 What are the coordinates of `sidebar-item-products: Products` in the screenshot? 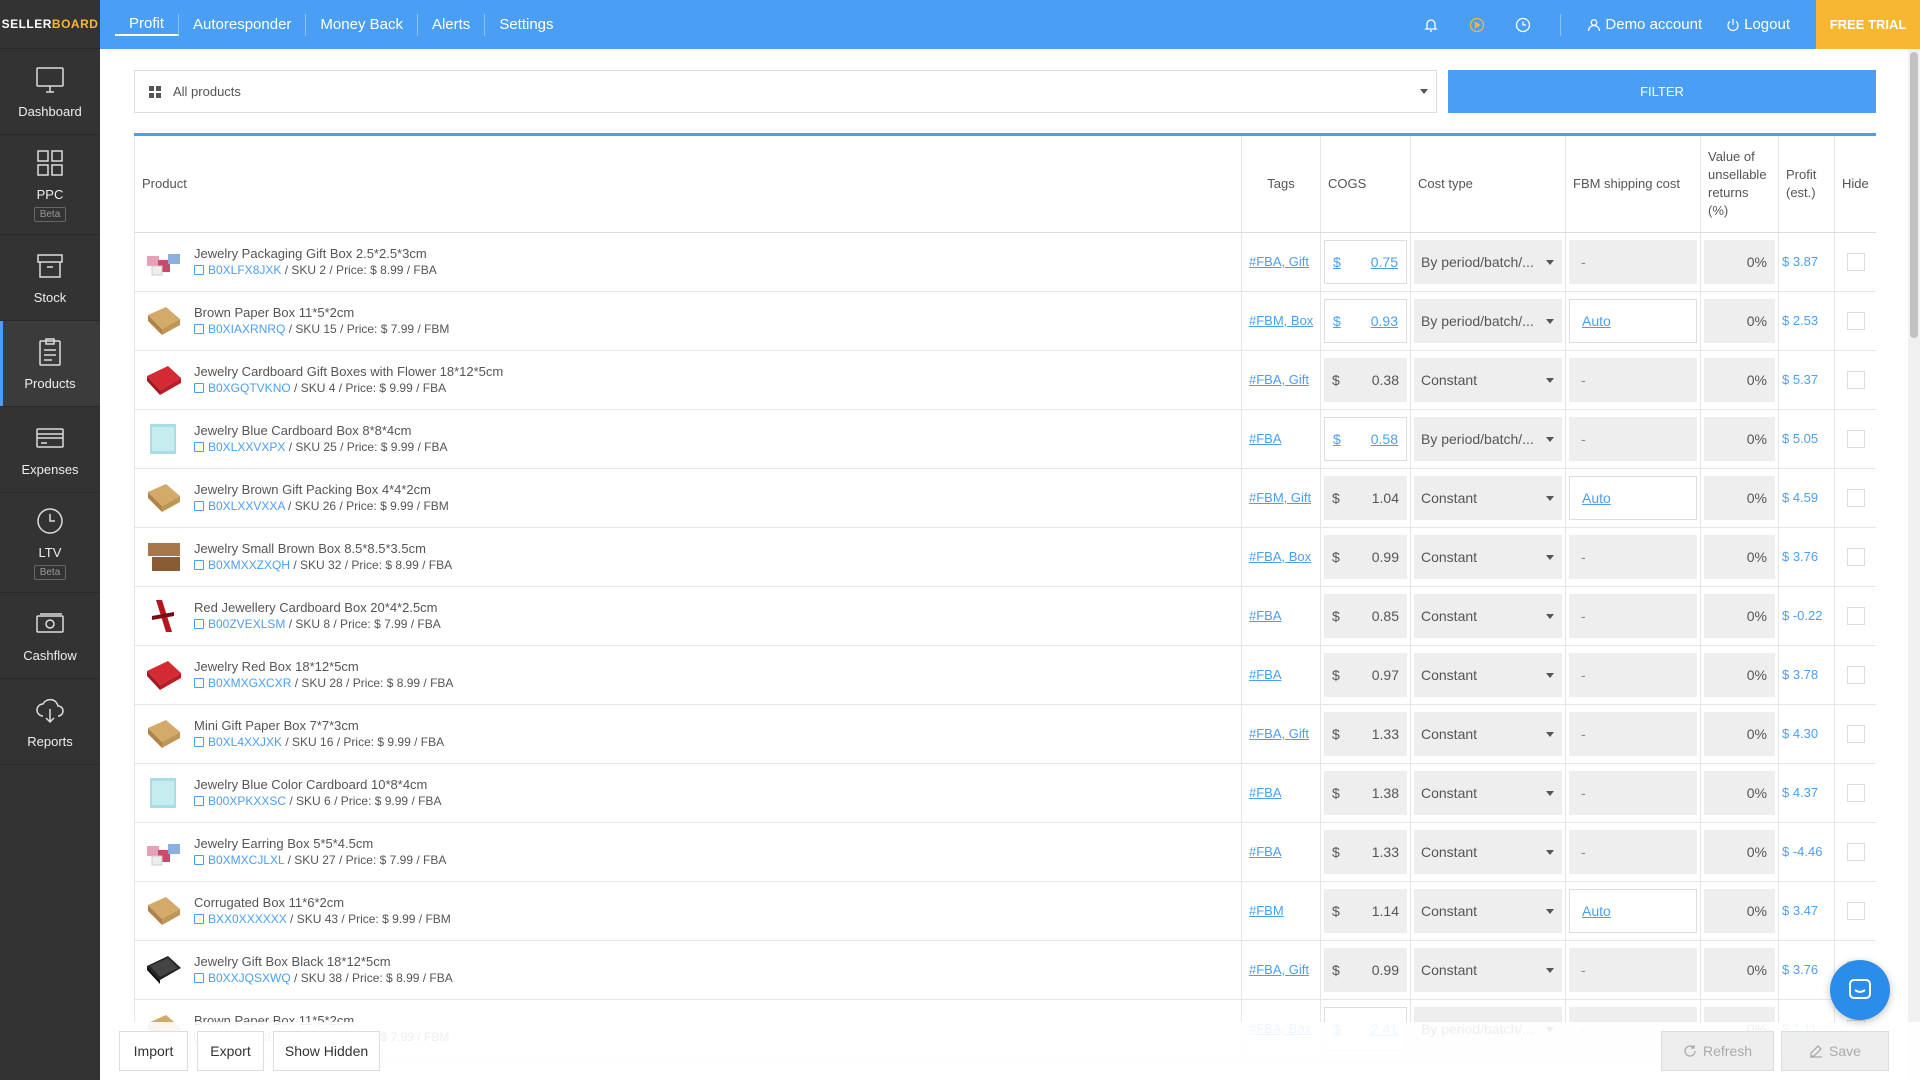 It's located at (50, 364).